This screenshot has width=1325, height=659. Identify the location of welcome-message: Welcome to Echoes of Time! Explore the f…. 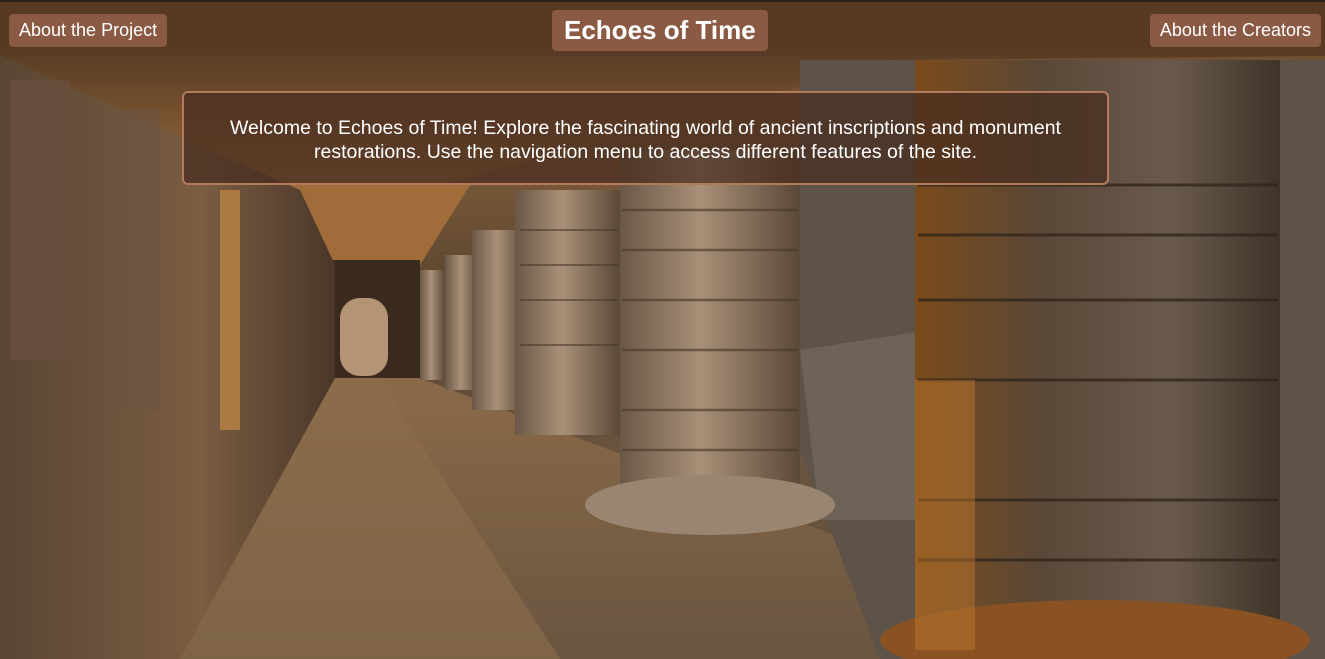
(645, 140).